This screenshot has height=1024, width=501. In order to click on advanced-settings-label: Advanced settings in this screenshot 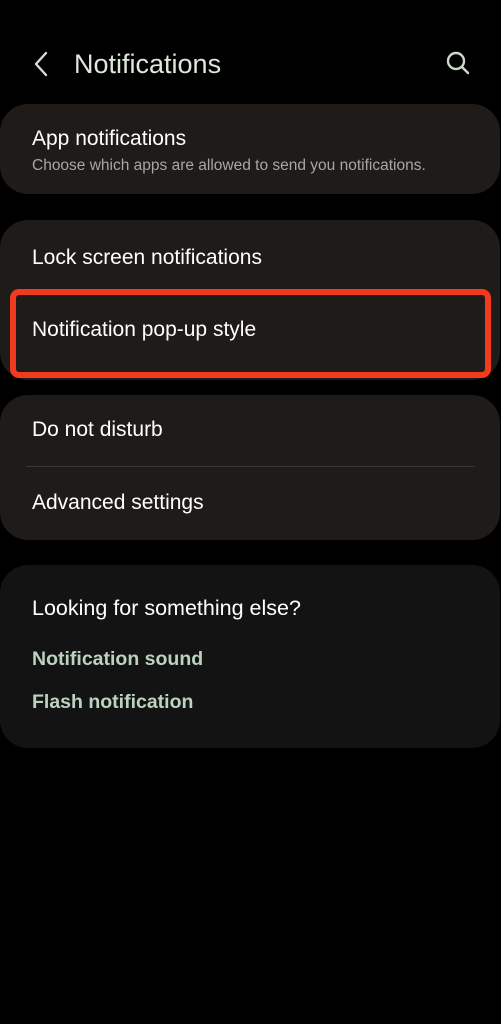, I will do `click(118, 502)`.